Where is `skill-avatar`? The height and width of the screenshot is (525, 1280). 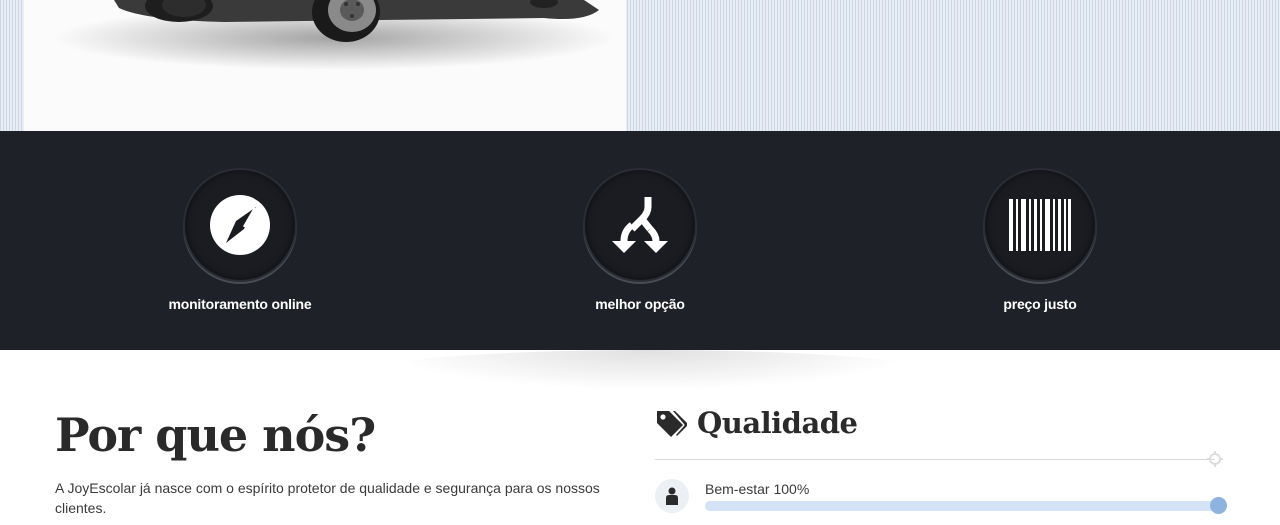
skill-avatar is located at coordinates (672, 496).